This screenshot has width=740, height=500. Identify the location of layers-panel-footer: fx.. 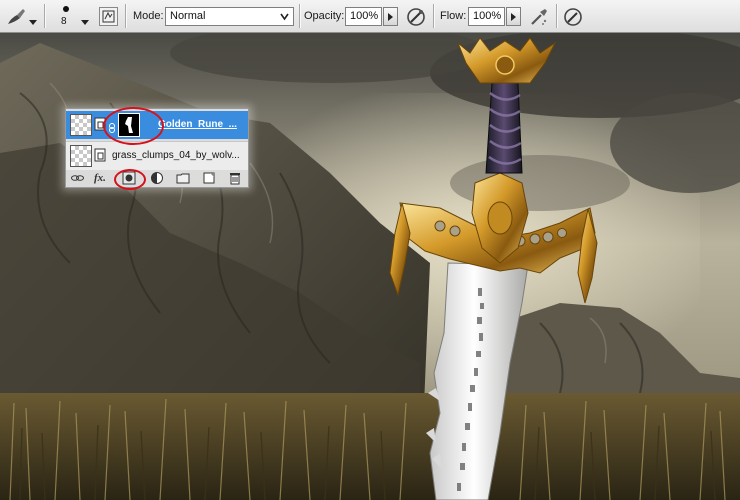
(157, 178).